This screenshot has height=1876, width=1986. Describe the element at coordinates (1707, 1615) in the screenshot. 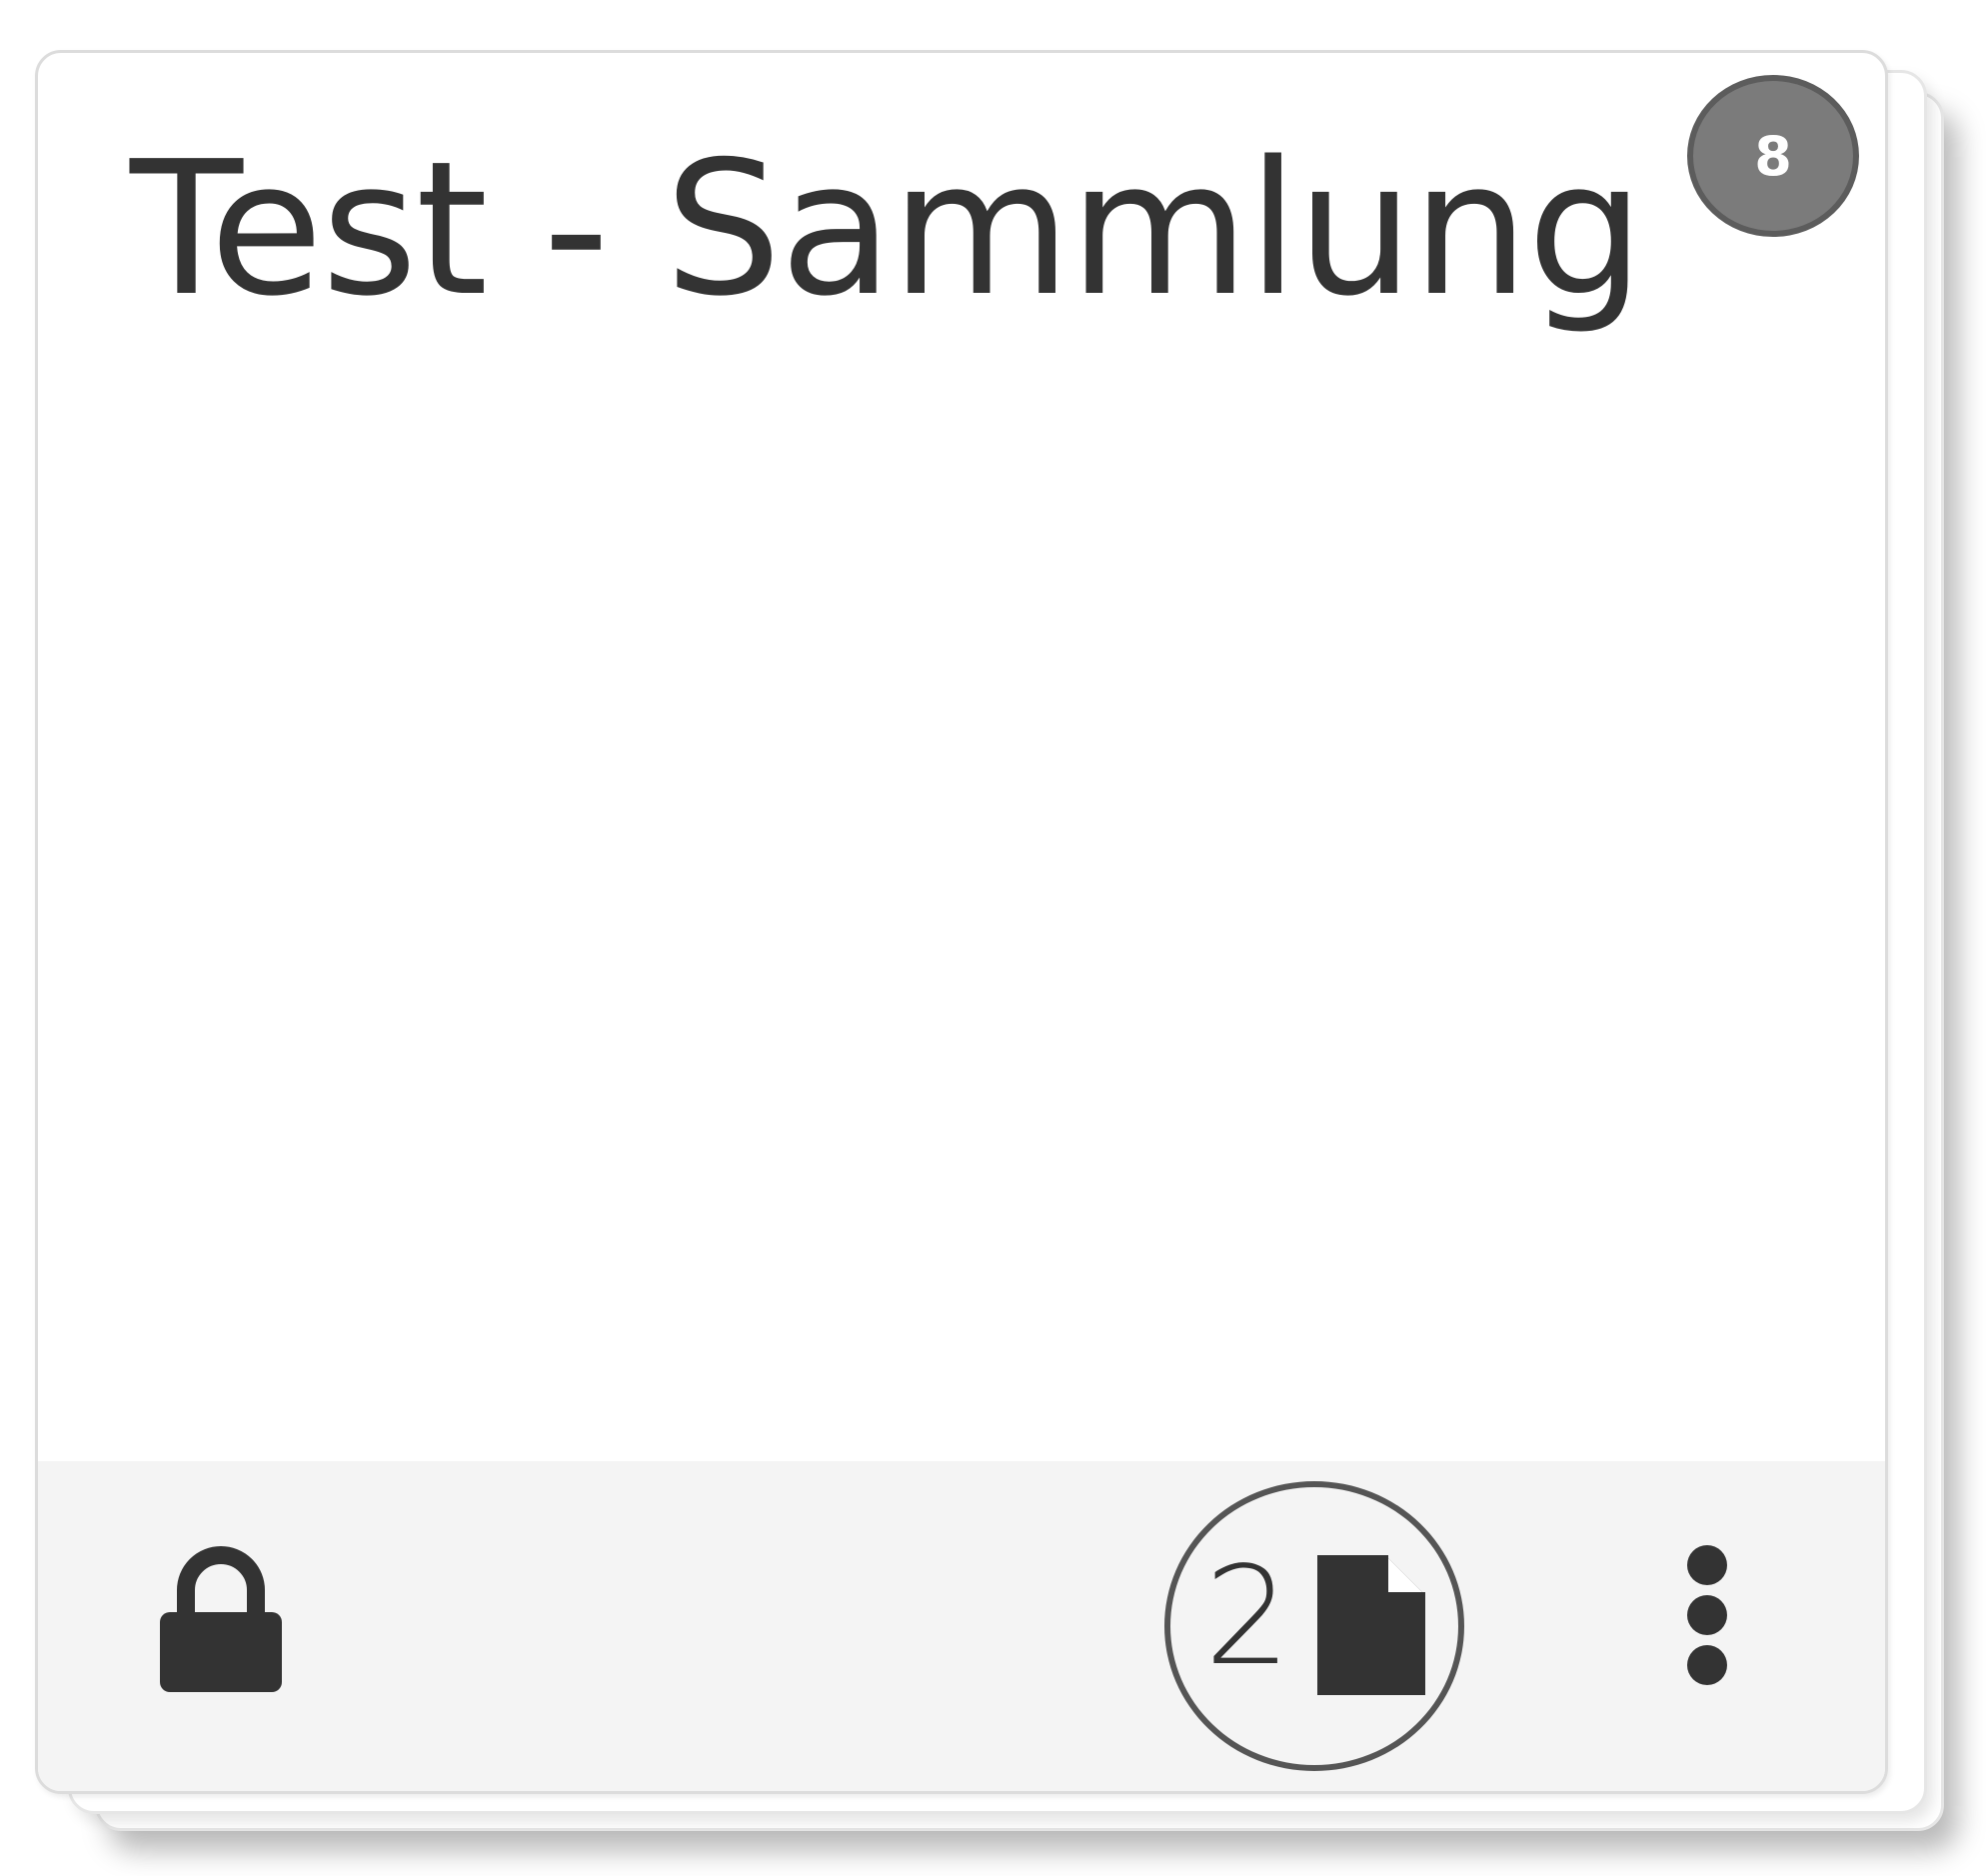

I see `kebab-menu-icon` at that location.